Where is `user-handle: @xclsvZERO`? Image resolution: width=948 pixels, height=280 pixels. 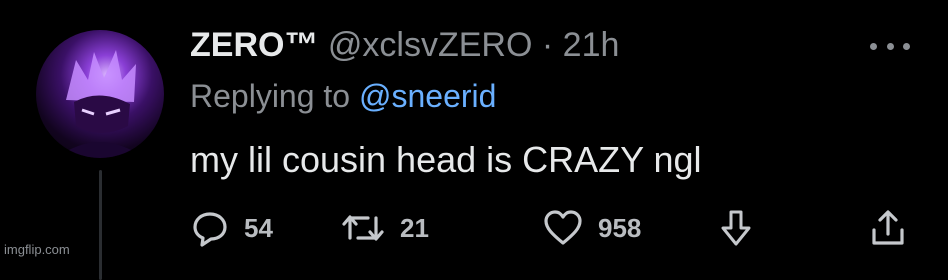
user-handle: @xclsvZERO is located at coordinates (430, 45).